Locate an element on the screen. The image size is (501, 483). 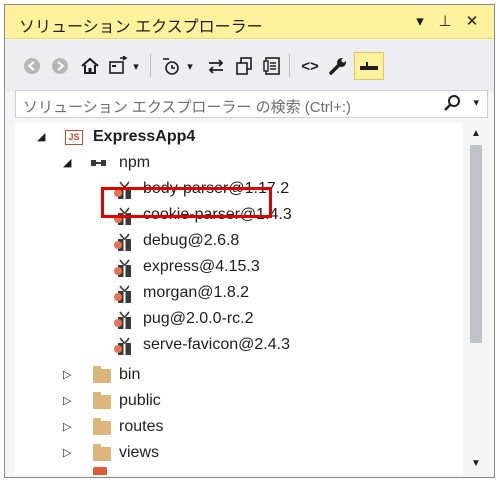
tree-item-npm: ◢ npm is located at coordinates (239, 164).